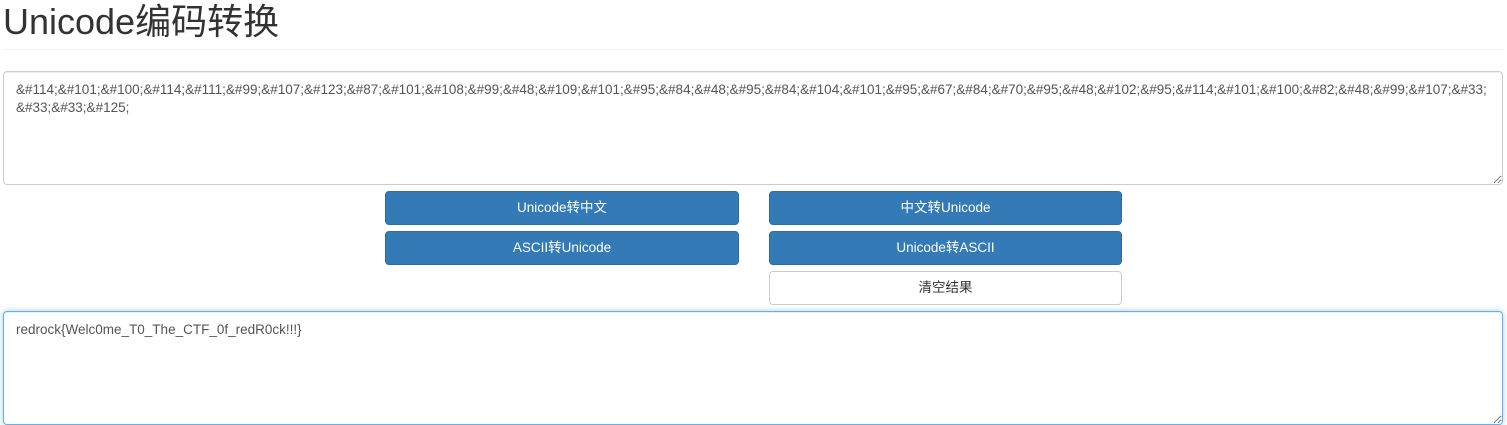 This screenshot has width=1507, height=425. Describe the element at coordinates (562, 208) in the screenshot. I see `unicode-to-chinese-button: Unicode转中文` at that location.